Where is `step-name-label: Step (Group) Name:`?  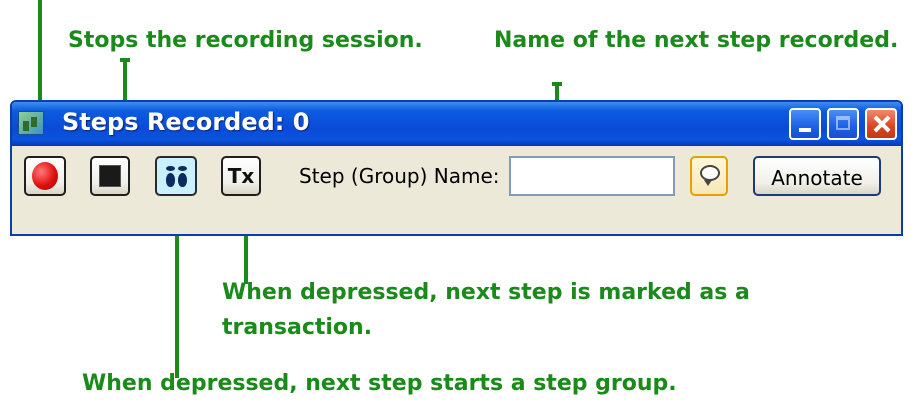
step-name-label: Step (Group) Name: is located at coordinates (399, 176).